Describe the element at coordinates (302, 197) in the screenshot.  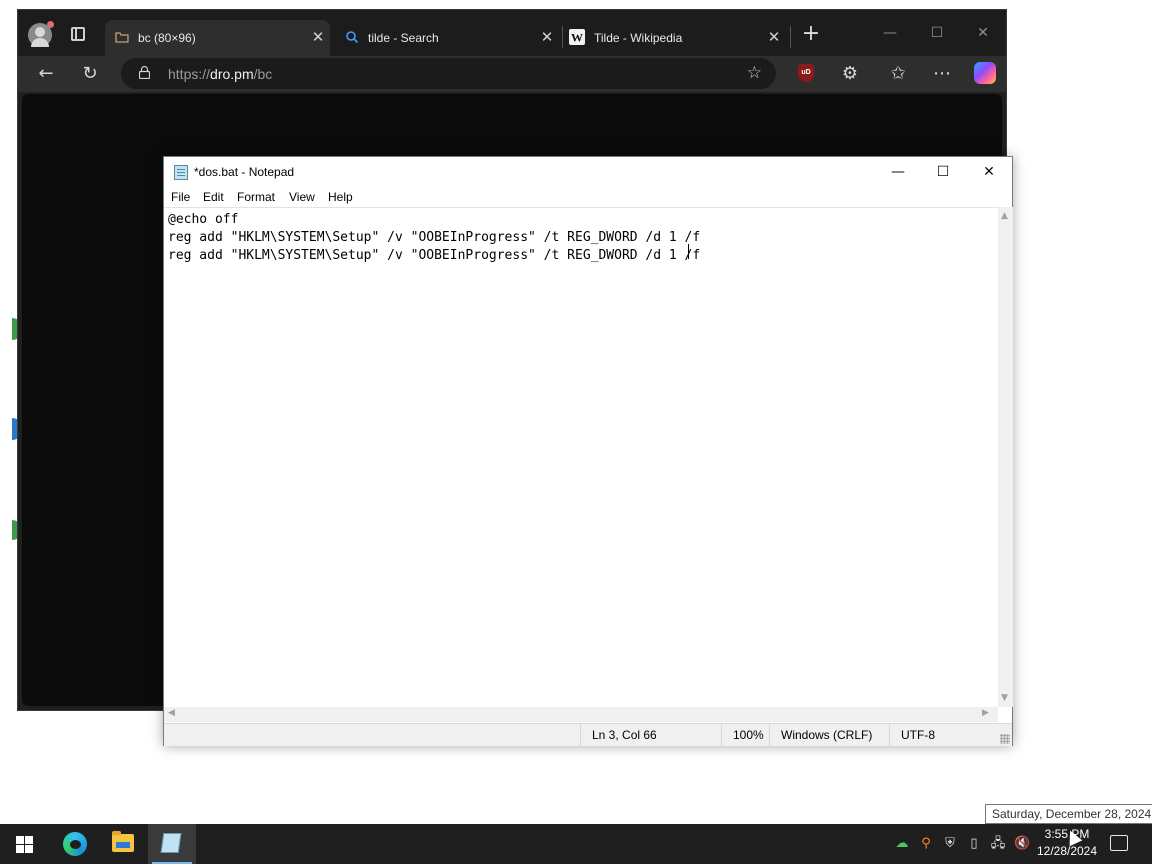
I see `menu-view: View` at that location.